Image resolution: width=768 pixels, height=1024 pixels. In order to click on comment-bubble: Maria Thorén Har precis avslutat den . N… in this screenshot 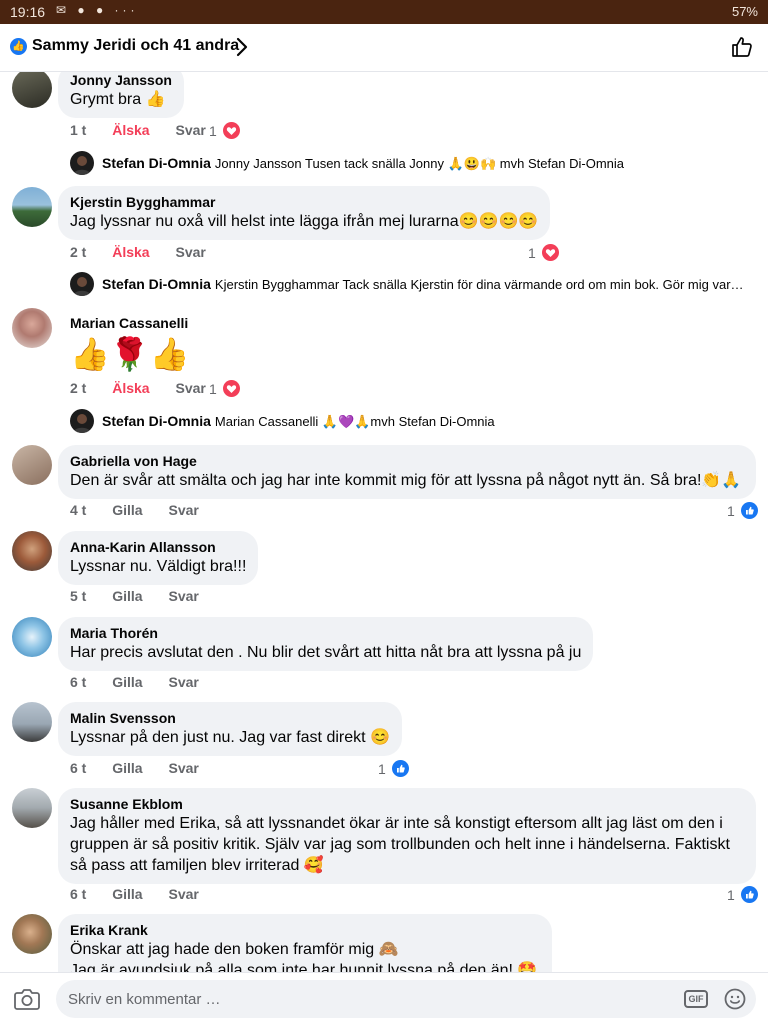, I will do `click(326, 644)`.